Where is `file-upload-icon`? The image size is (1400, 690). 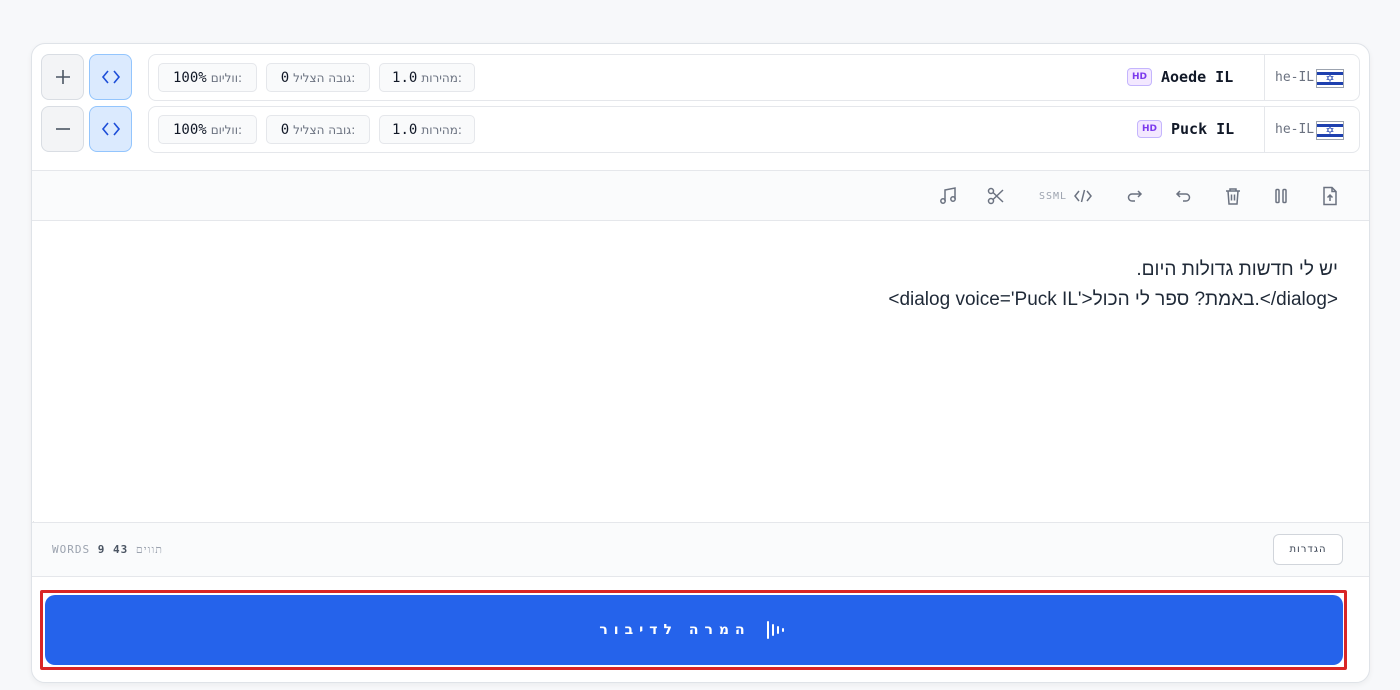 file-upload-icon is located at coordinates (1330, 196).